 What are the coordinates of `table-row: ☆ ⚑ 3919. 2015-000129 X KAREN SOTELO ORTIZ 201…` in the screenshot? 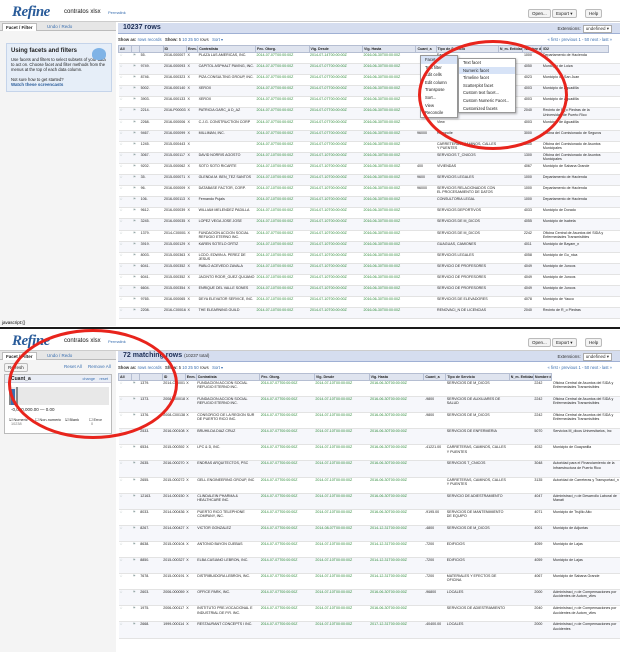 It's located at (369, 247).